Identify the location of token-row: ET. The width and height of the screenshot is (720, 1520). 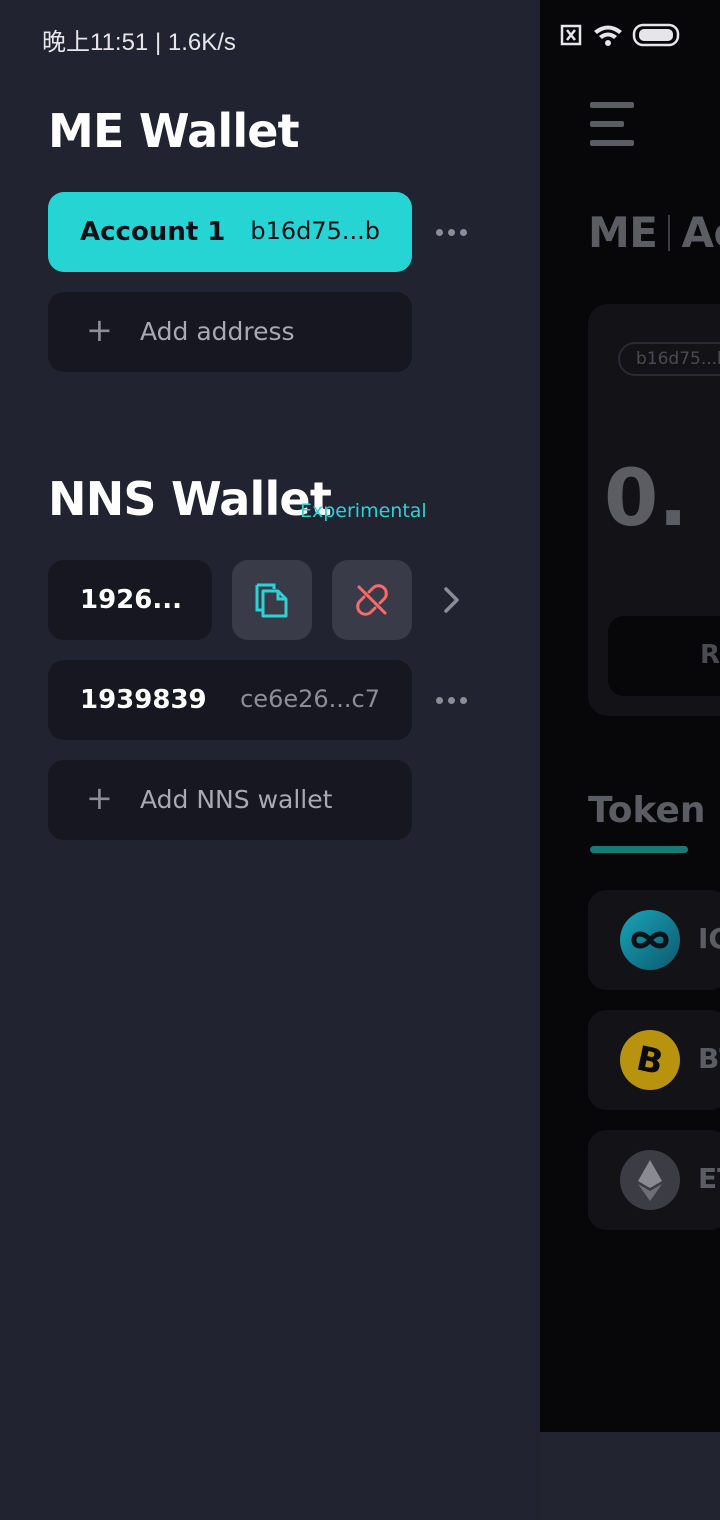
(654, 1180).